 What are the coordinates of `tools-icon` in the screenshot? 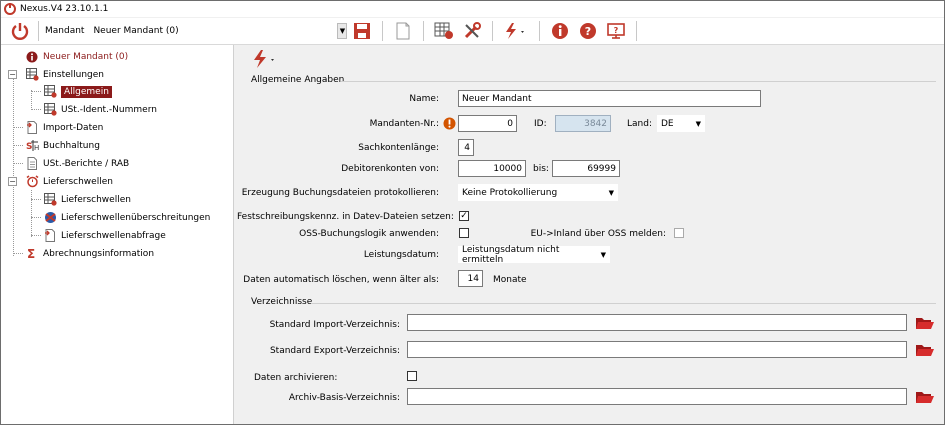 It's located at (472, 31).